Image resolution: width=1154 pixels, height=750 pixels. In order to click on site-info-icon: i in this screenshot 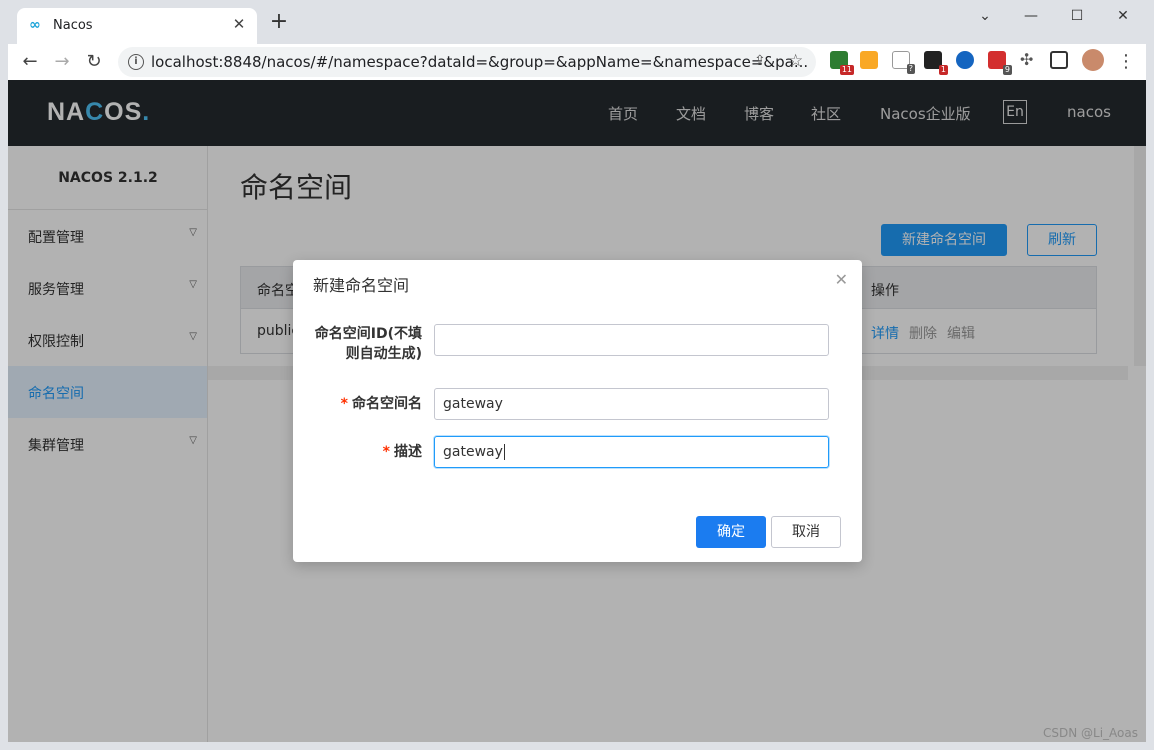, I will do `click(136, 62)`.